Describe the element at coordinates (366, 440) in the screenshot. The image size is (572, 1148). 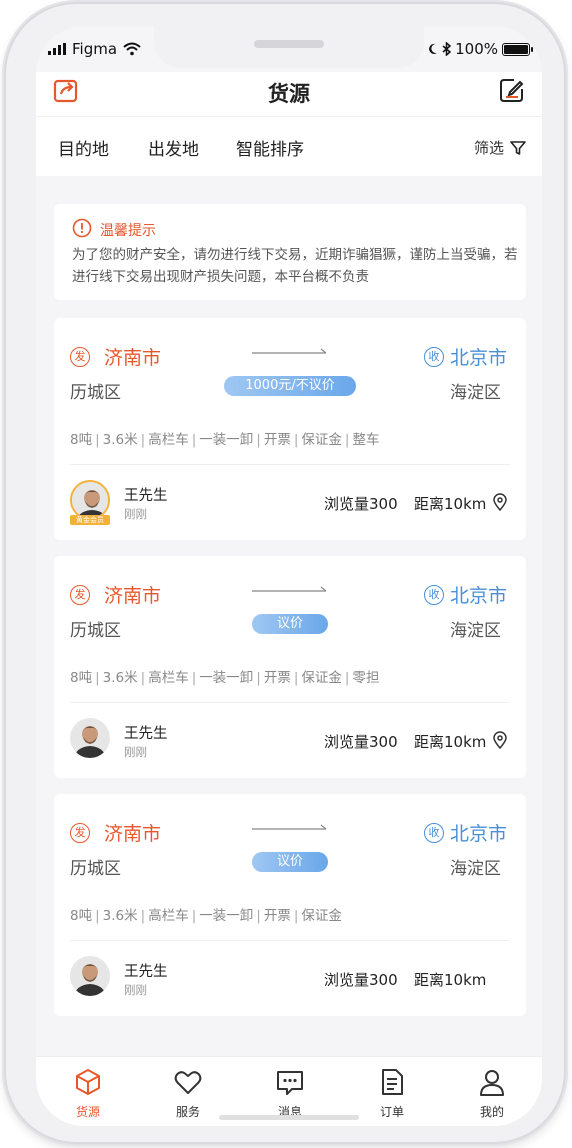
I see `cargo-tag: 整车` at that location.